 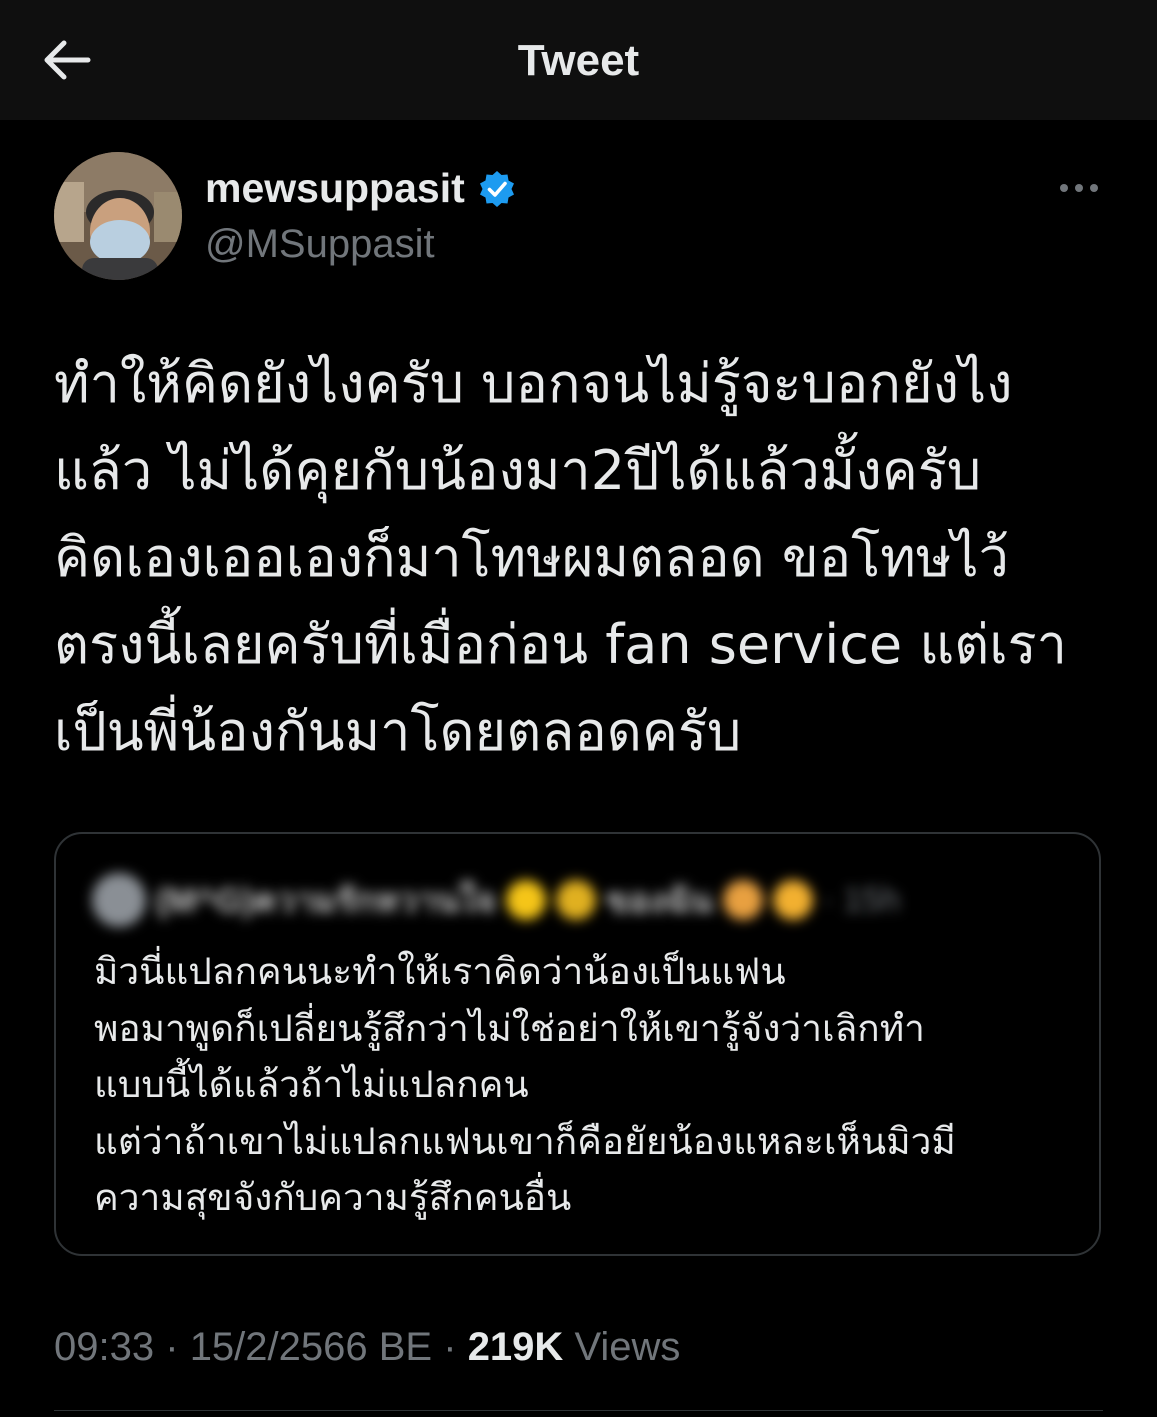 I want to click on tweet-metadata: 09:33 · 15/2/2566 BE · 219K Views, so click(x=367, y=1347).